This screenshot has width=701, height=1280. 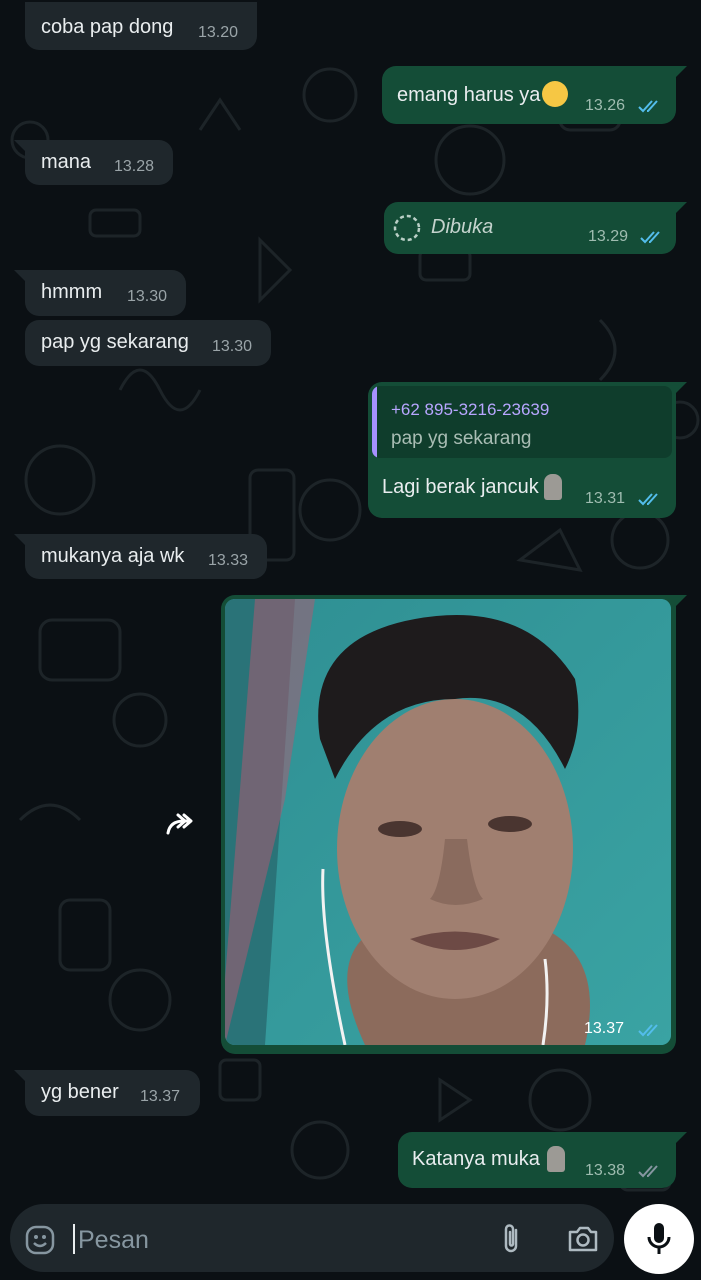 I want to click on message-incoming: mukanya aja wk 13.33, so click(x=140, y=556).